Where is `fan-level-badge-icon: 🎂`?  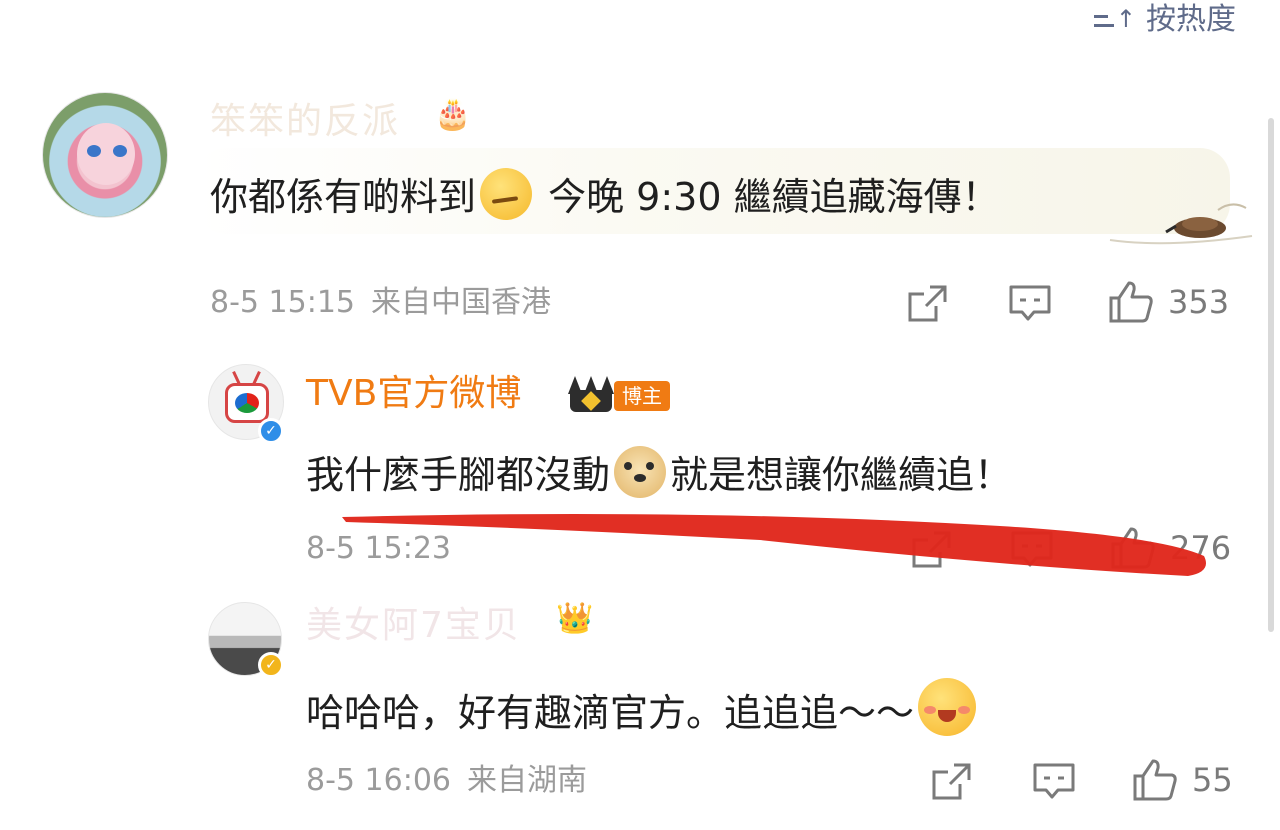 fan-level-badge-icon: 🎂 is located at coordinates (453, 114).